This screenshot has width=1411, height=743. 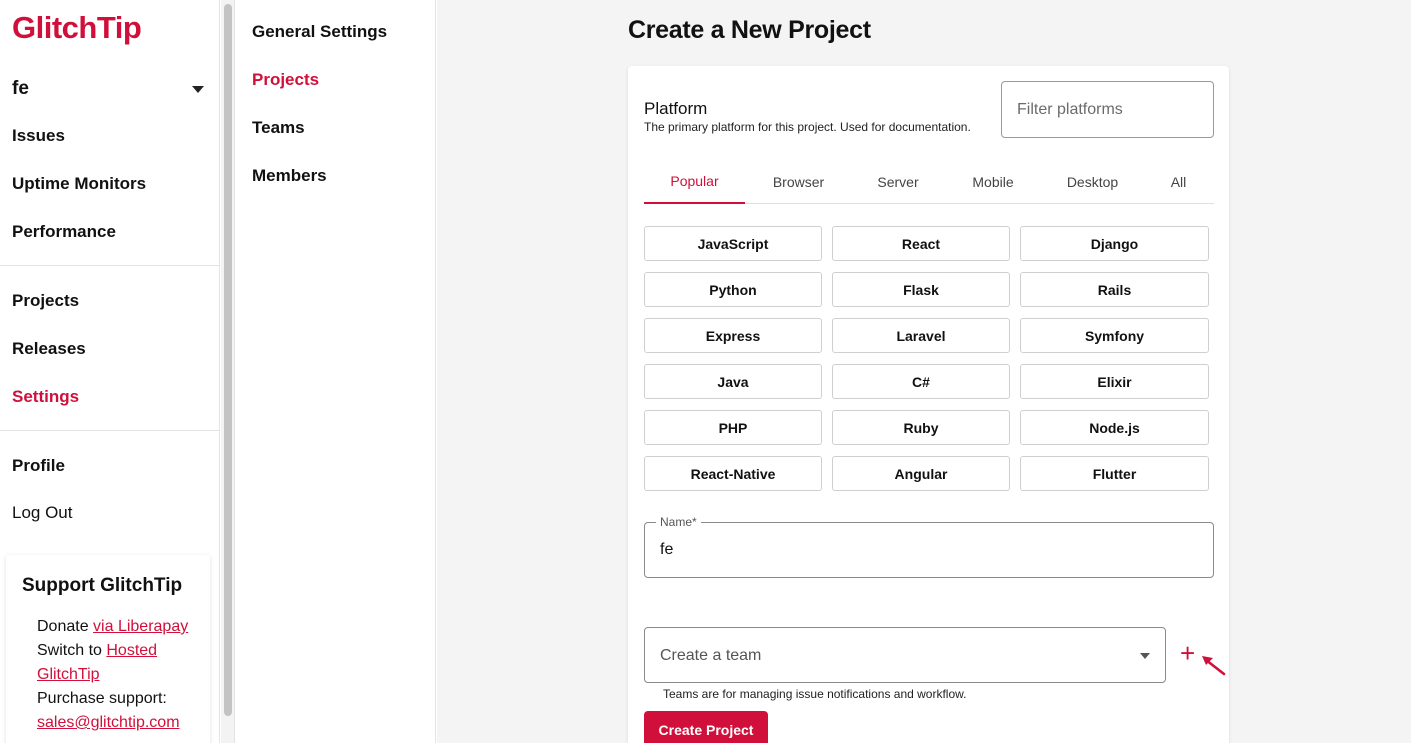 I want to click on scrollbar-thumb, so click(x=228, y=360).